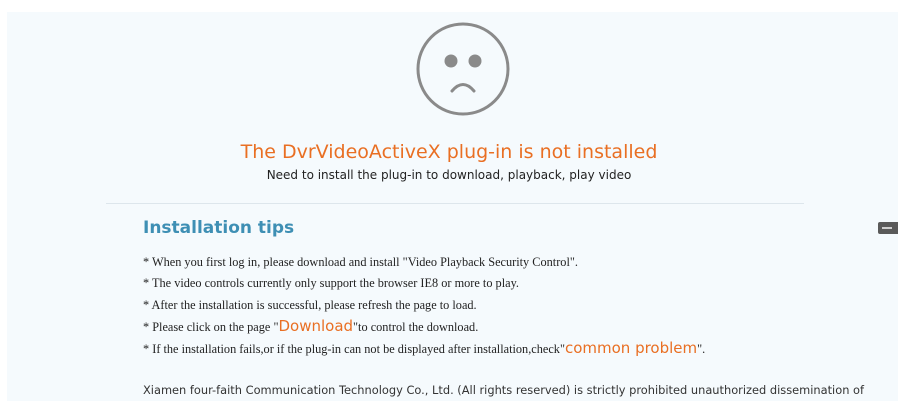  What do you see at coordinates (416, 327) in the screenshot?
I see `tip-download-suffix: "to control the download.` at bounding box center [416, 327].